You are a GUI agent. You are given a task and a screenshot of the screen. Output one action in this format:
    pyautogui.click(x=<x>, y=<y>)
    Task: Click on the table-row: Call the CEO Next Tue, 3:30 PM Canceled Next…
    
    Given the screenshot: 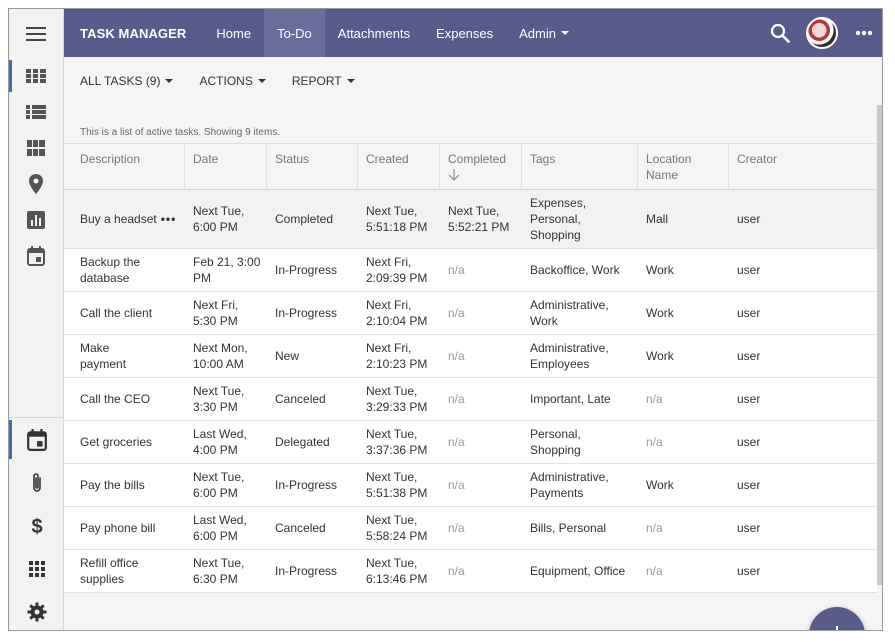 What is the action you would take?
    pyautogui.click(x=470, y=399)
    